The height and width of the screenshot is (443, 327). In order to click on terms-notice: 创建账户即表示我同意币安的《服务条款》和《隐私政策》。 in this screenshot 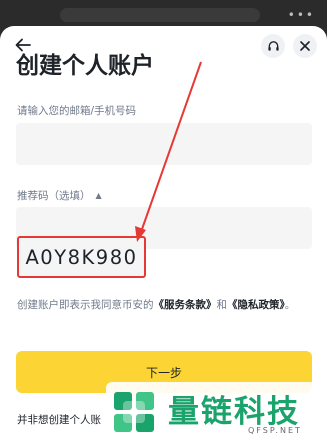, I will do `click(165, 305)`.